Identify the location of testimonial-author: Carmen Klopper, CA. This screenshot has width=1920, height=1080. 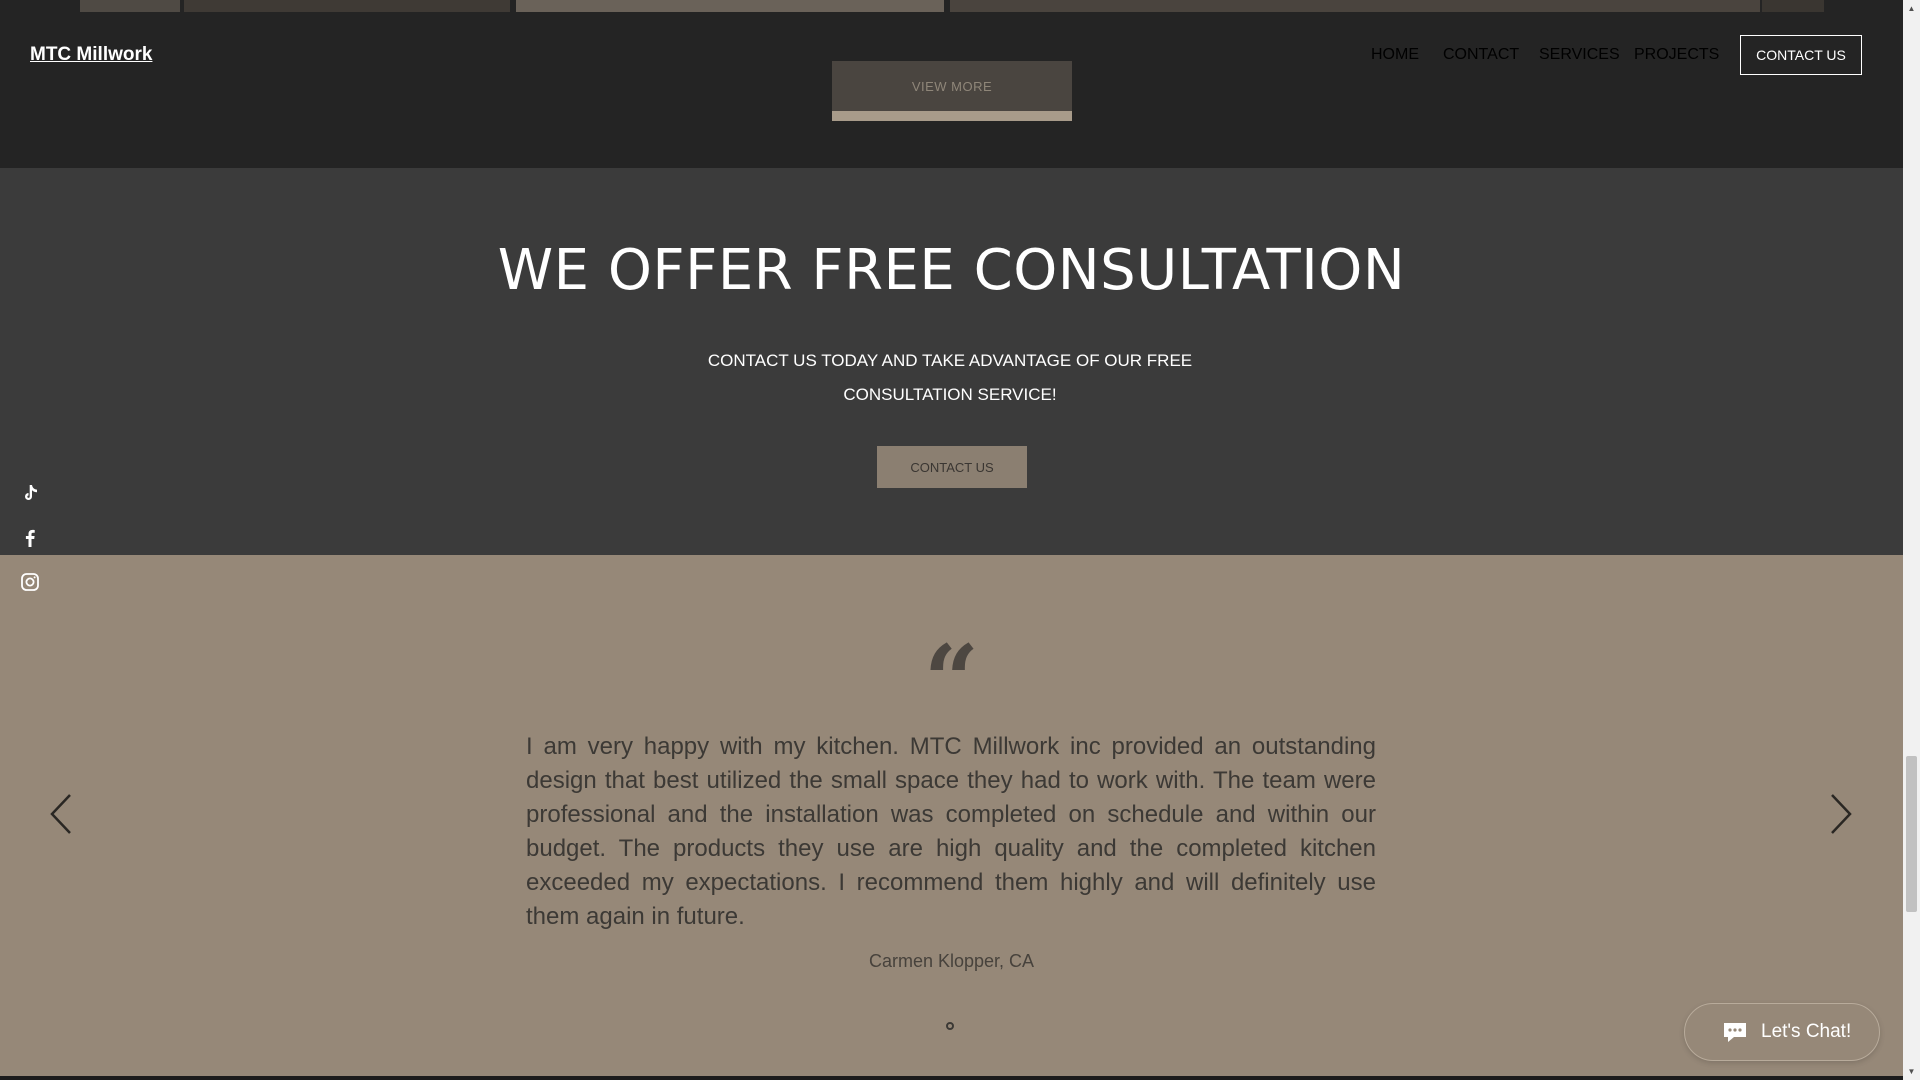
(951, 961).